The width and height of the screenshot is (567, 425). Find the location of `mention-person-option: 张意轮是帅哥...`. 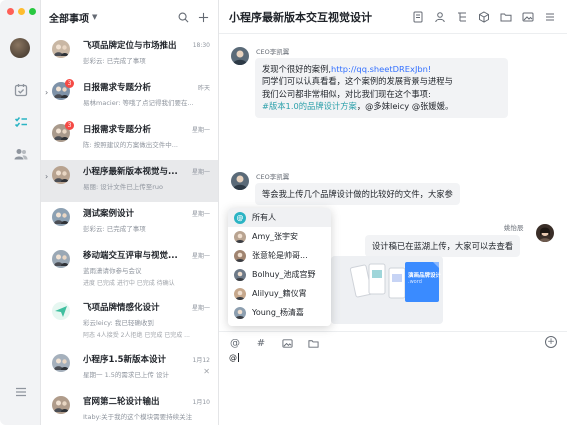

mention-person-option: 张意轮是帅哥... is located at coordinates (279, 255).